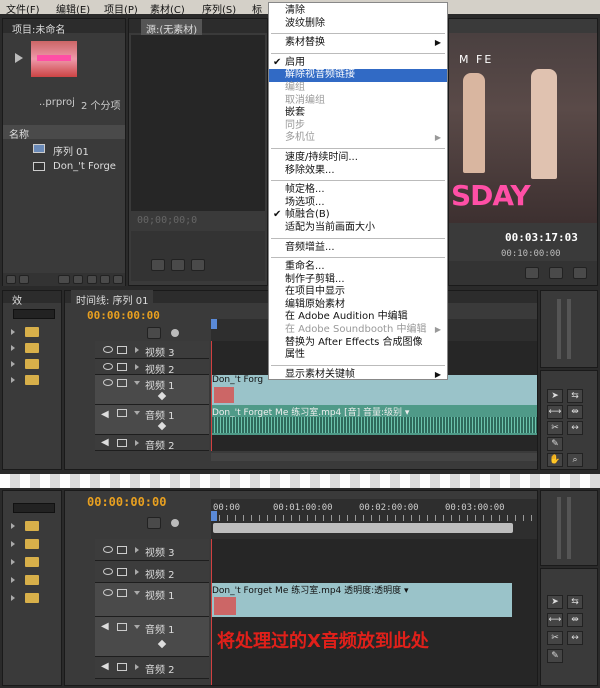  Describe the element at coordinates (118, 279) in the screenshot. I see `delete-icon` at that location.